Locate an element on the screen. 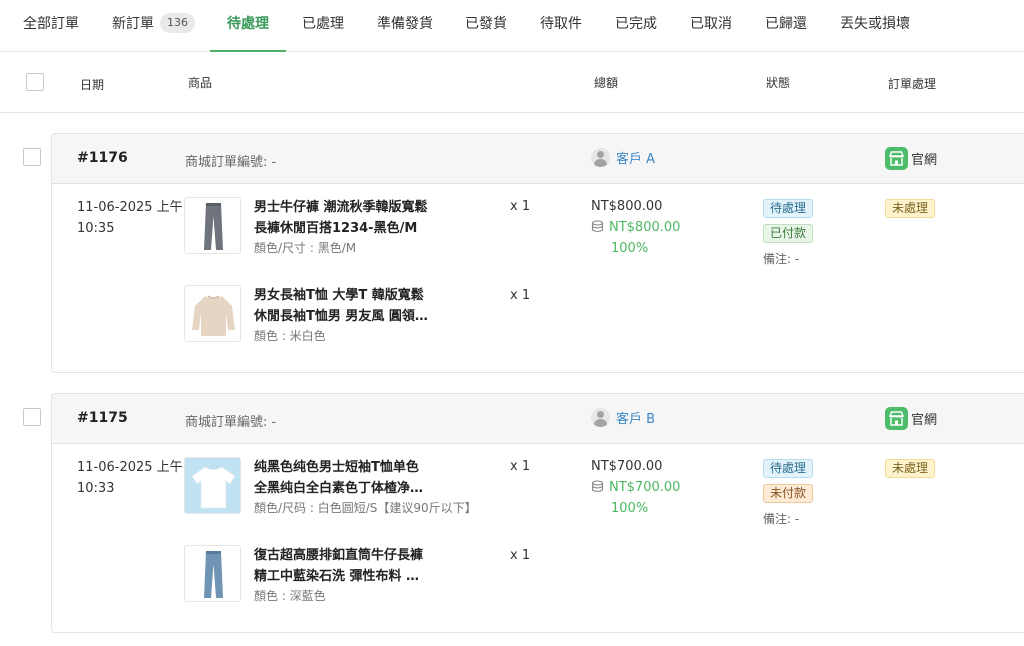 The height and width of the screenshot is (646, 1024). paid-amount: NT$800.00 is located at coordinates (635, 227).